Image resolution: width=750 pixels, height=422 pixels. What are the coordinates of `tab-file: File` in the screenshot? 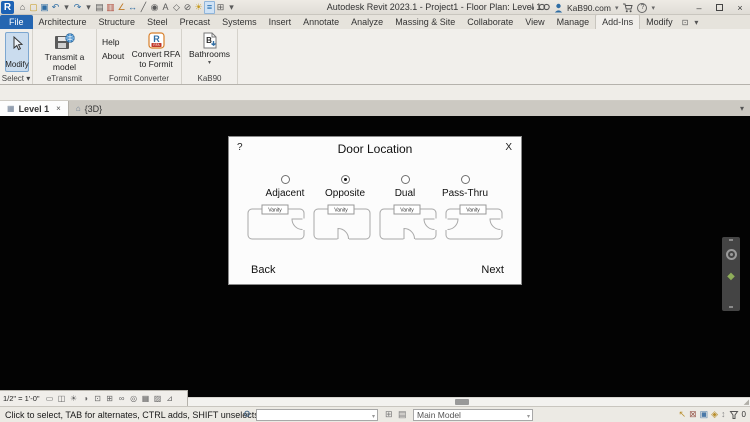 It's located at (16, 22).